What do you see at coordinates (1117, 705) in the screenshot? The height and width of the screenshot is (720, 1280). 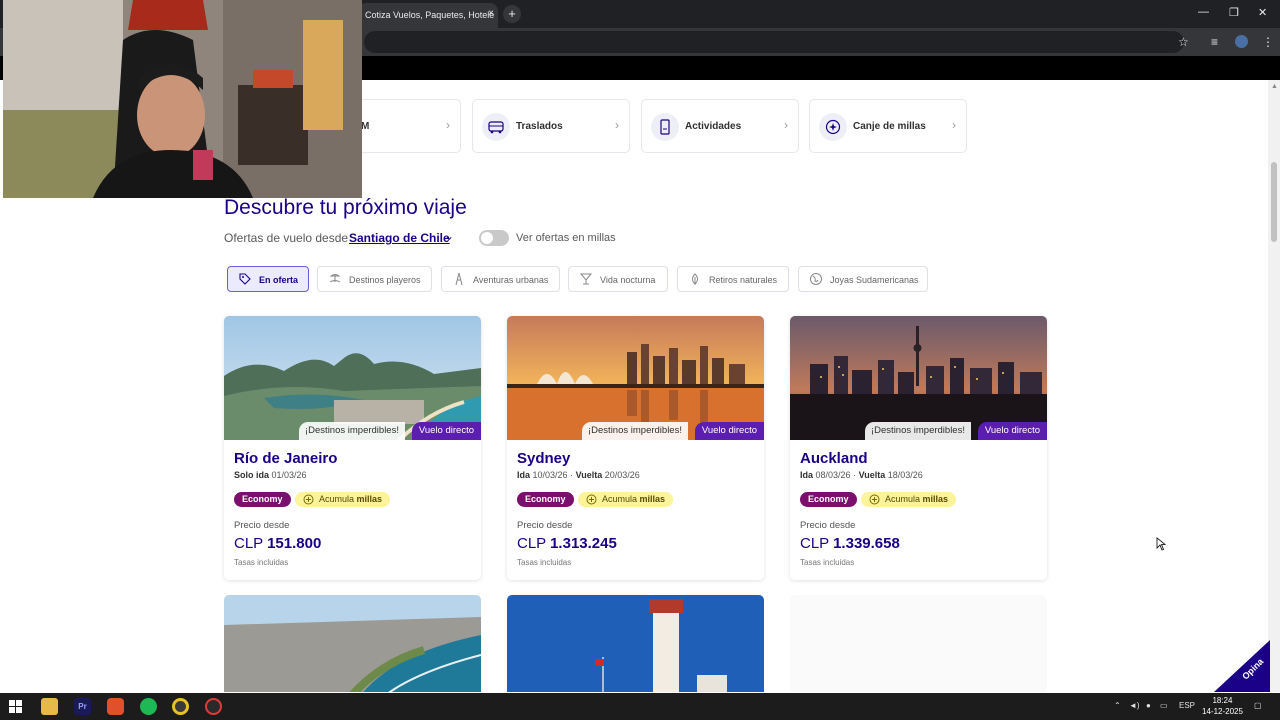 I see `tray-chevron-icon: ⌃` at bounding box center [1117, 705].